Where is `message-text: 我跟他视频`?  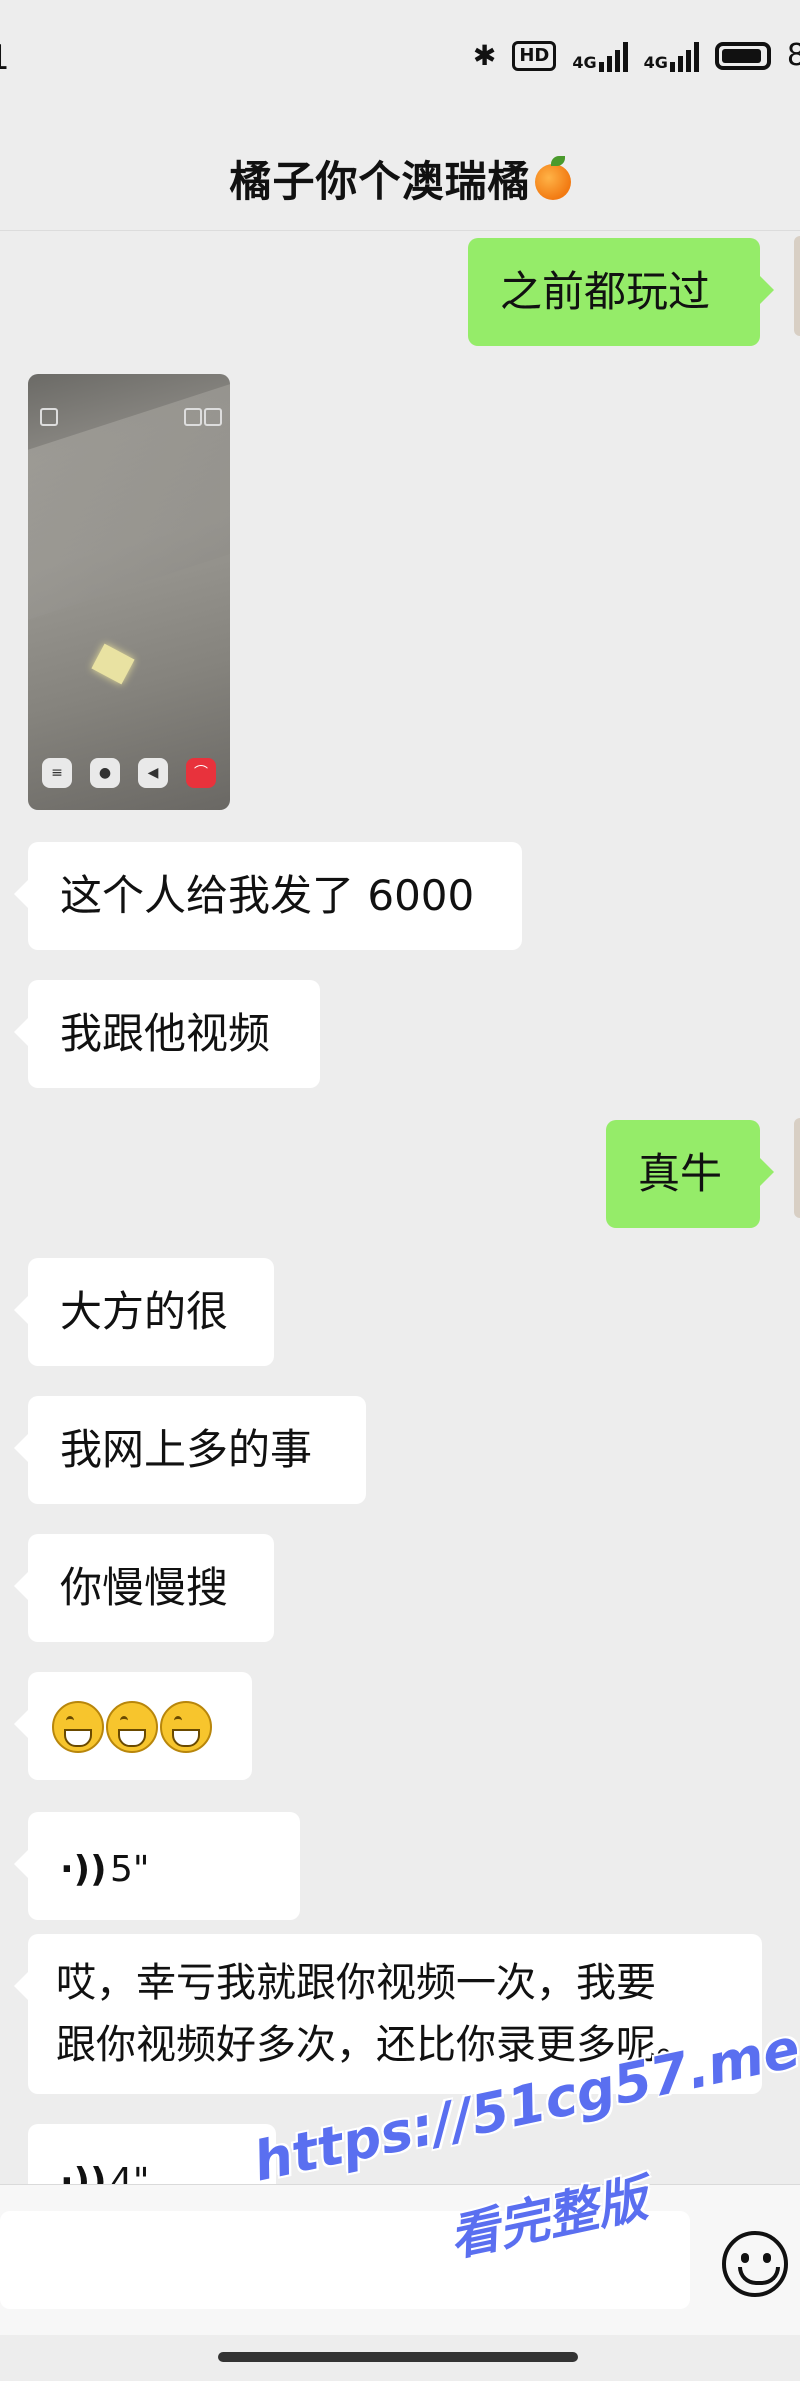
message-text: 我跟他视频 is located at coordinates (165, 1033).